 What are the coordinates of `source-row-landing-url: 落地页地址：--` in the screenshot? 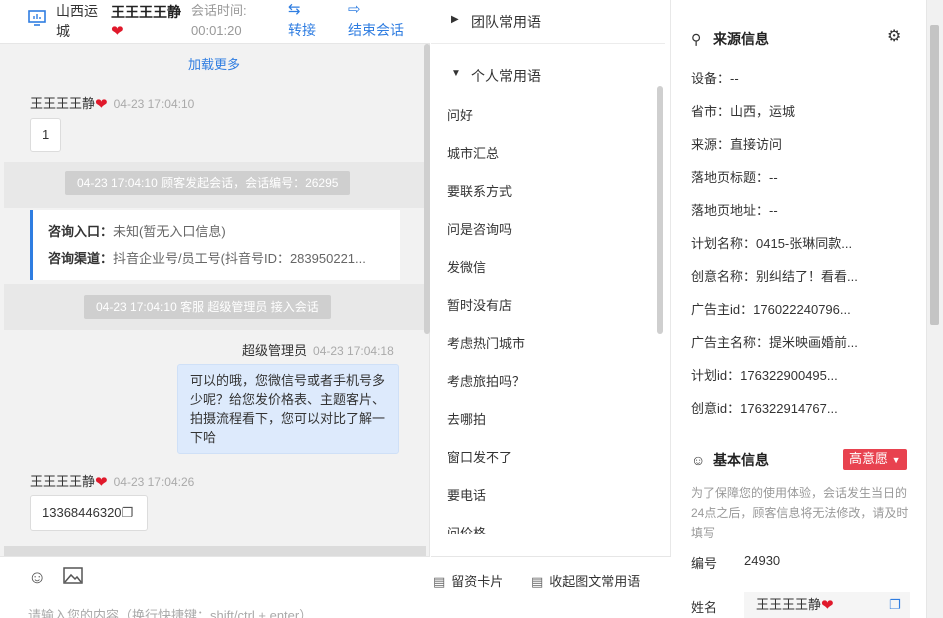 It's located at (734, 209).